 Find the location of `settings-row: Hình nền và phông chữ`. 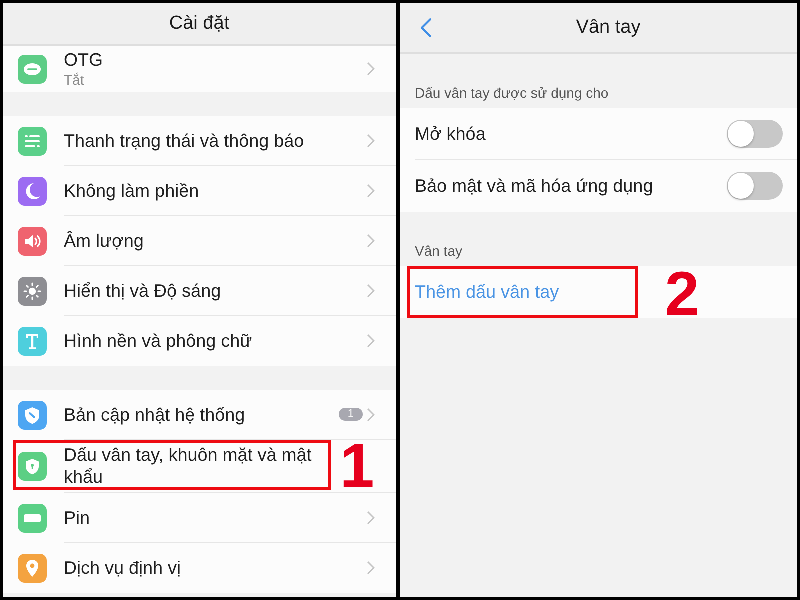

settings-row: Hình nền và phông chữ is located at coordinates (199, 341).